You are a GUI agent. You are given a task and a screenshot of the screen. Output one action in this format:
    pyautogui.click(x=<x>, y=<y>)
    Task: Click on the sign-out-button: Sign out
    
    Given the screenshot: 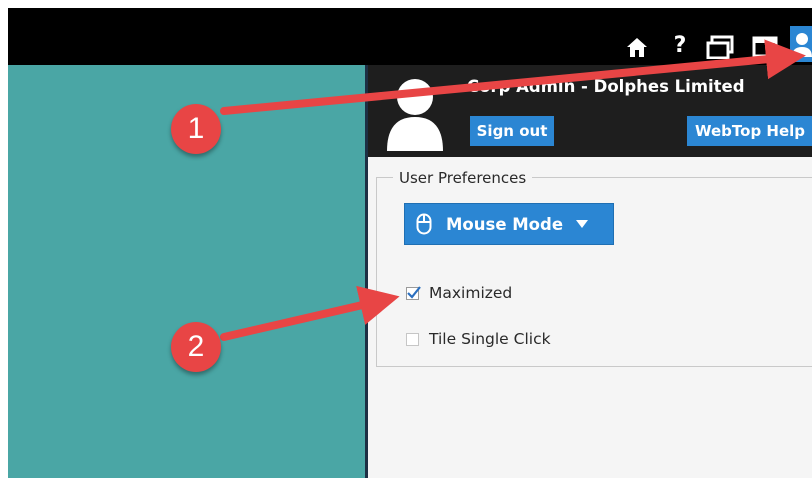 What is the action you would take?
    pyautogui.click(x=512, y=131)
    